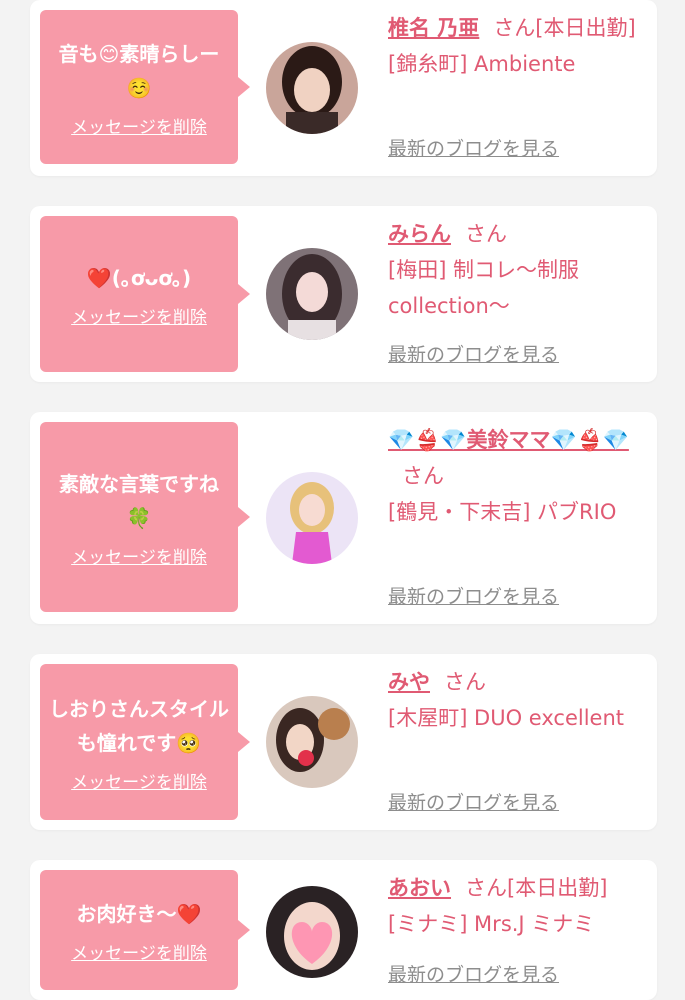 The image size is (685, 1000). I want to click on message-bubble: 音も😊素晴らしー ☺️ メッセージを削除, so click(139, 87).